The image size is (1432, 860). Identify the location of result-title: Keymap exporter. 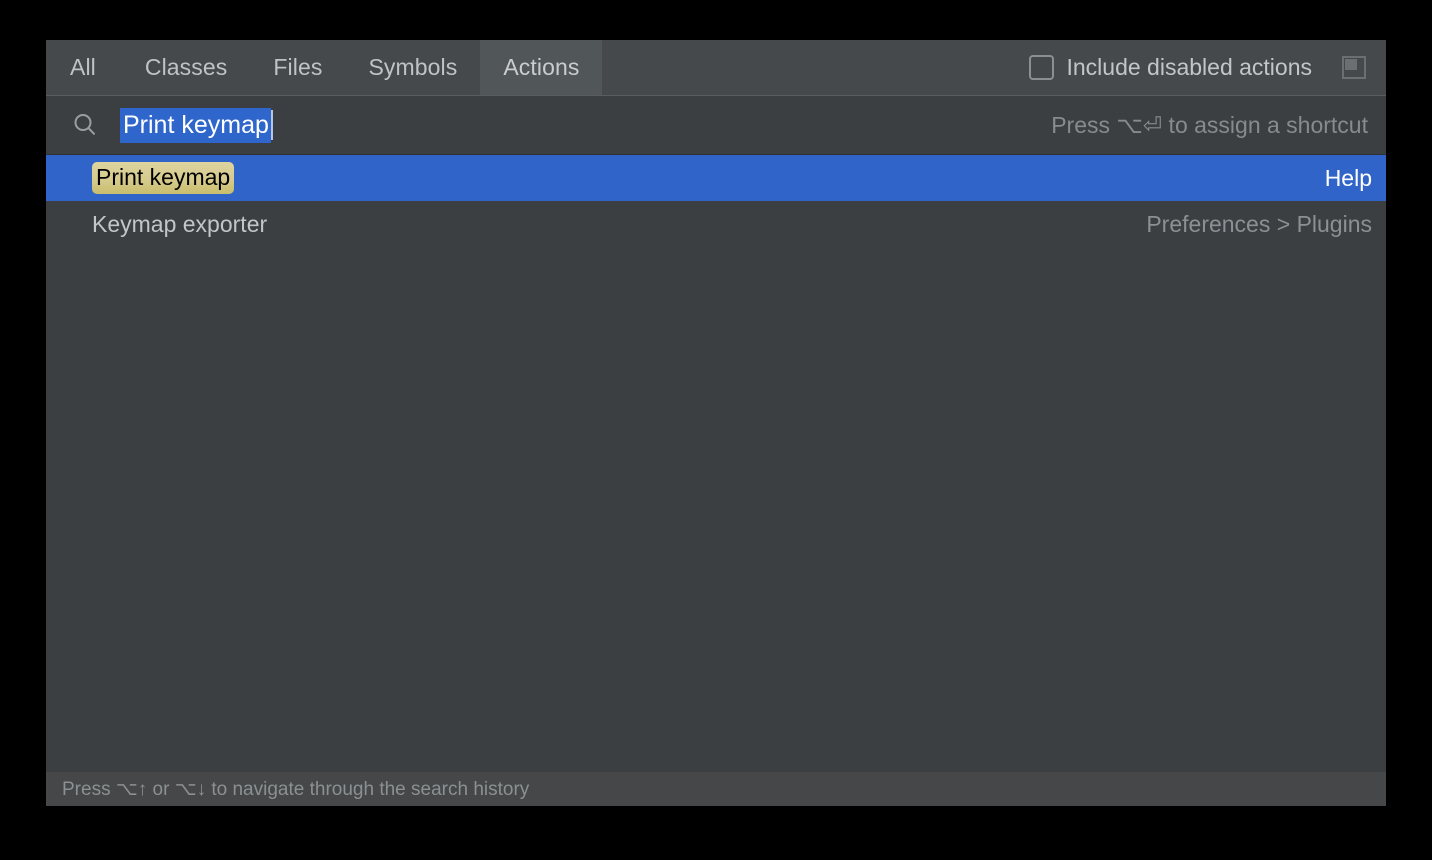
(180, 223).